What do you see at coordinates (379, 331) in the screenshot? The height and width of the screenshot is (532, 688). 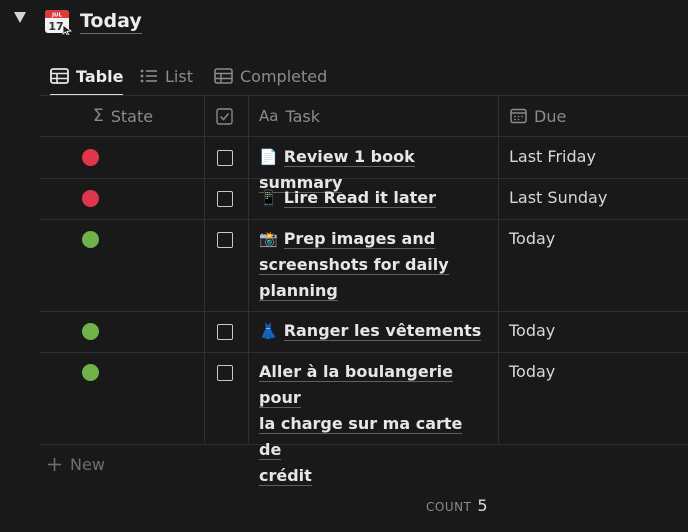 I see `task-title: 👗 Ranger les vêtements` at bounding box center [379, 331].